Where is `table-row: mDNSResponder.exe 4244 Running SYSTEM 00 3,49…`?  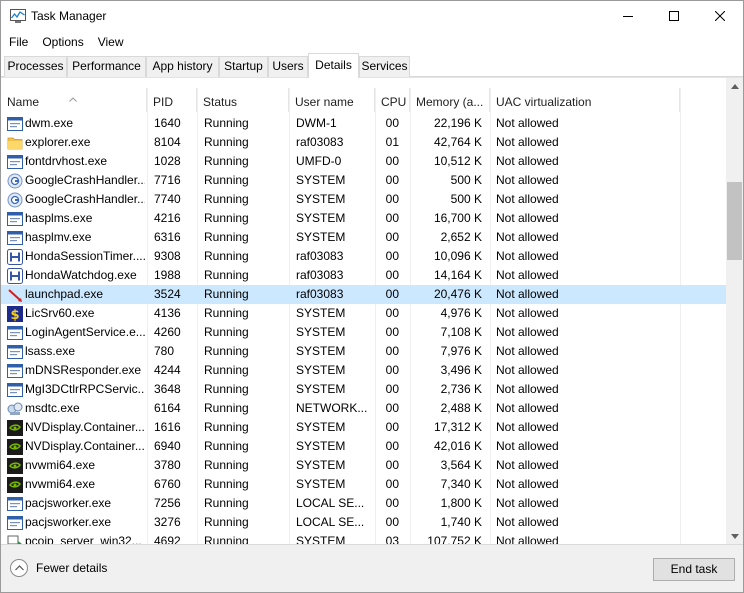
table-row: mDNSResponder.exe 4244 Running SYSTEM 00 3,49… is located at coordinates (363, 370).